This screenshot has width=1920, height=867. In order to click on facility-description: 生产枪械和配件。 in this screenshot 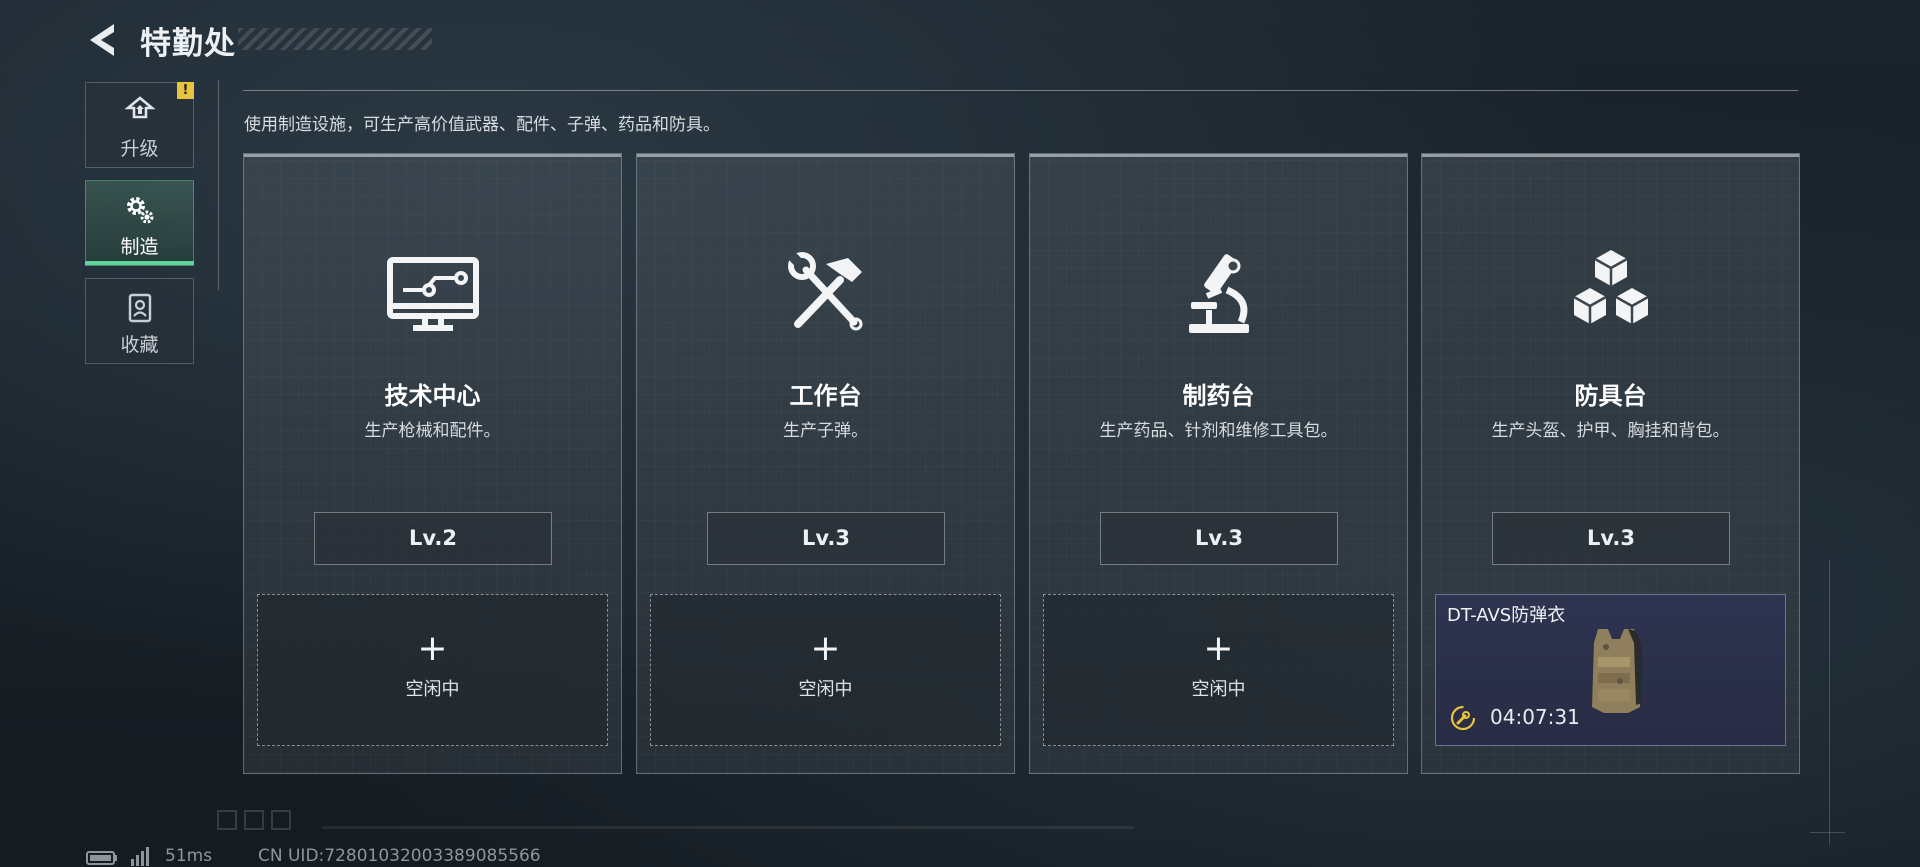, I will do `click(432, 431)`.